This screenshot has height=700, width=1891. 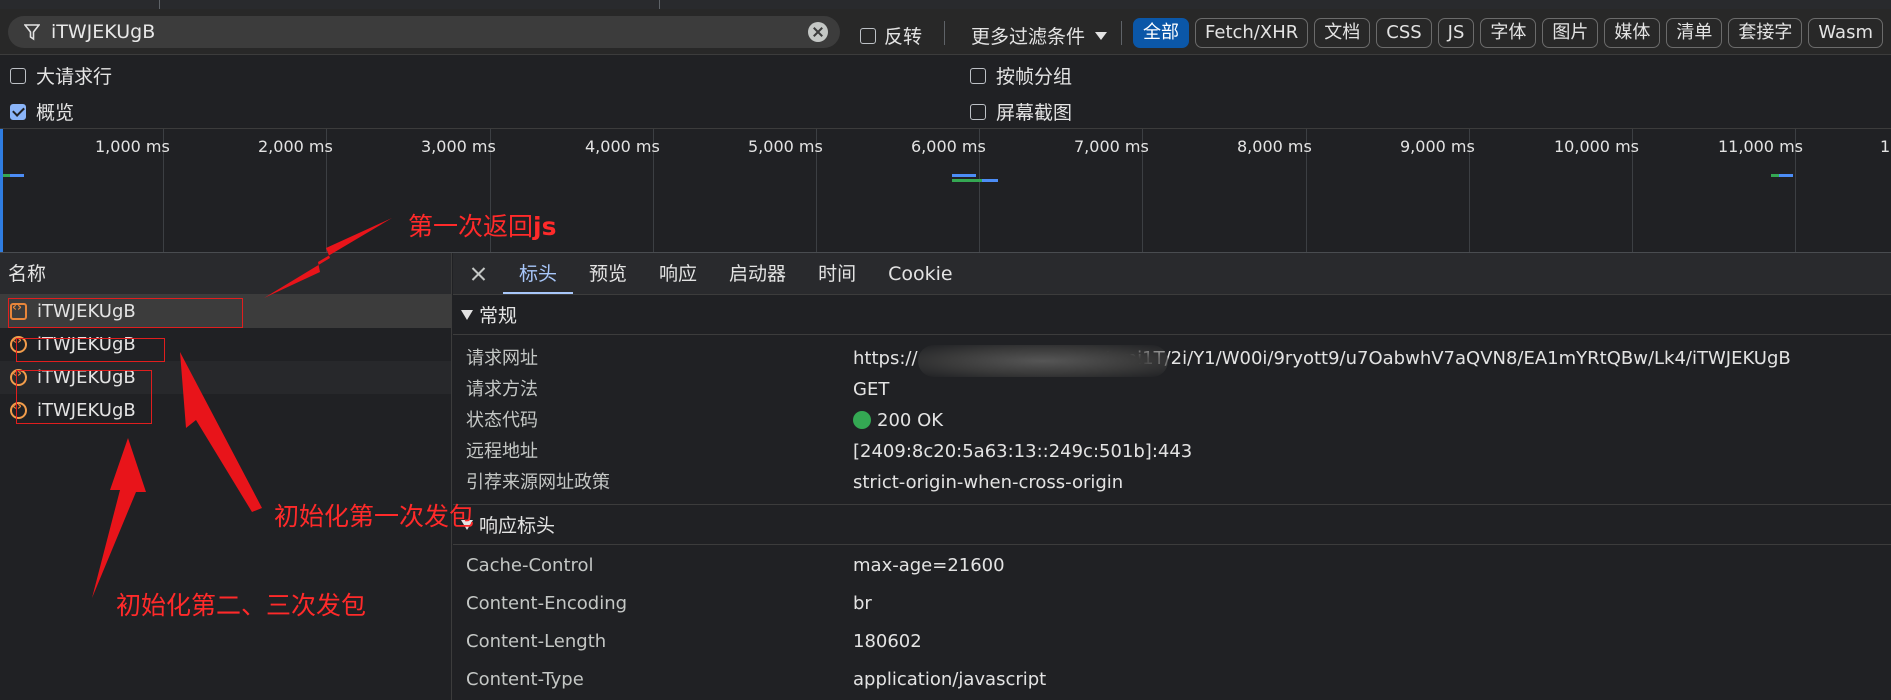 What do you see at coordinates (374, 516) in the screenshot?
I see `annotation-init-first: 初始化第一次发包` at bounding box center [374, 516].